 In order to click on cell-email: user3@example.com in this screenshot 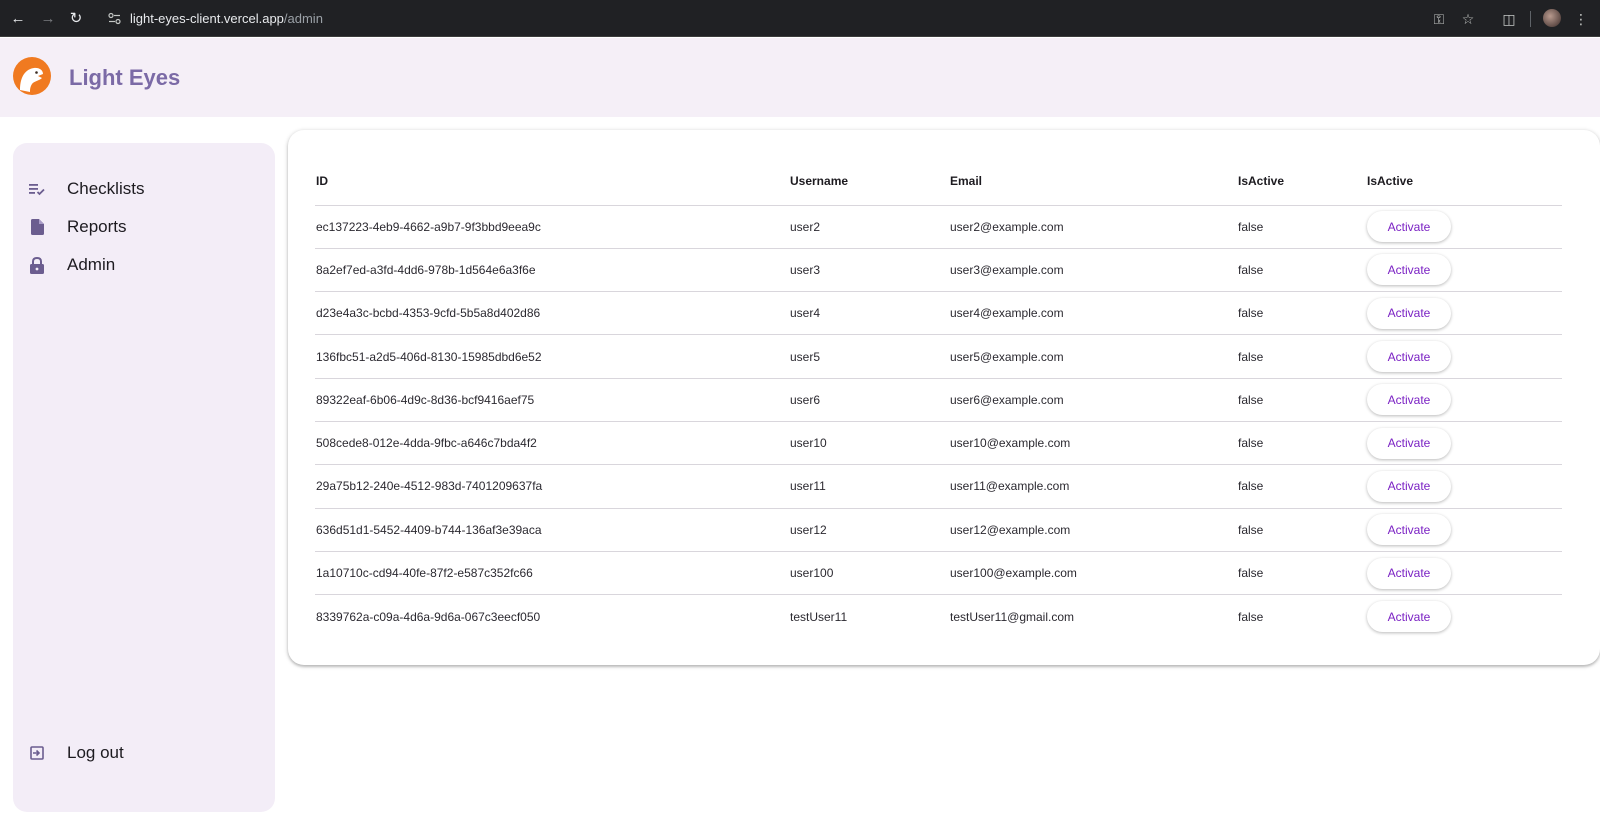, I will do `click(1094, 270)`.